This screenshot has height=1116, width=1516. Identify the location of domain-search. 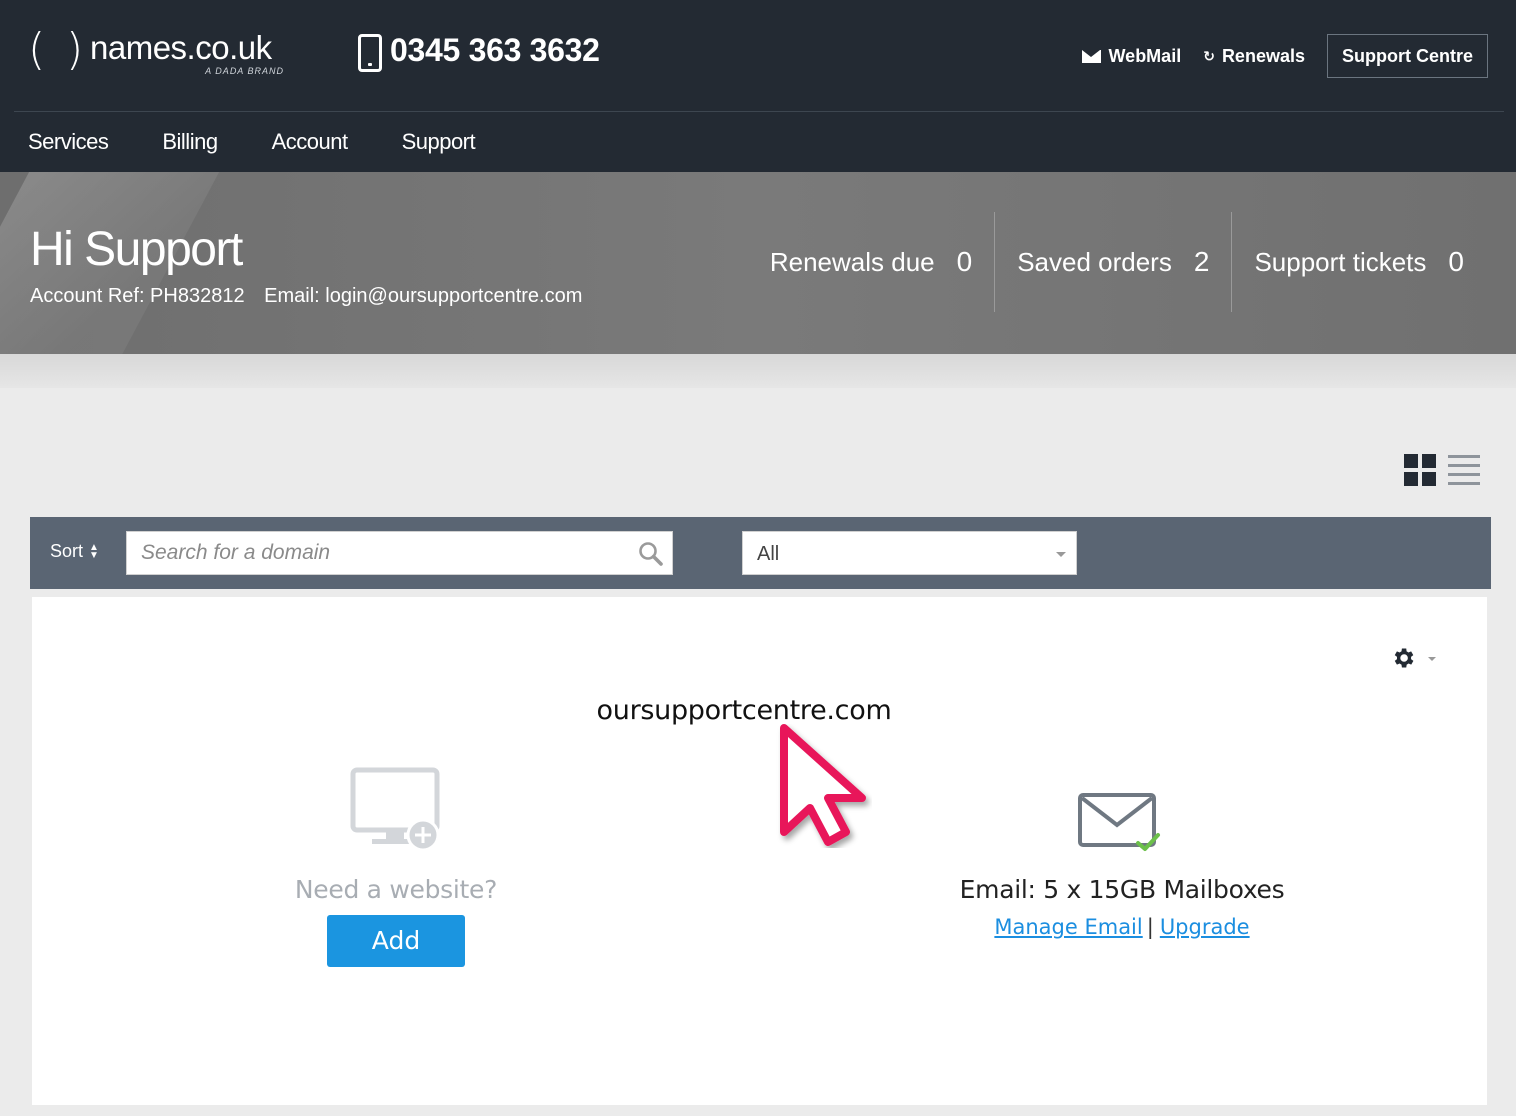
(399, 553).